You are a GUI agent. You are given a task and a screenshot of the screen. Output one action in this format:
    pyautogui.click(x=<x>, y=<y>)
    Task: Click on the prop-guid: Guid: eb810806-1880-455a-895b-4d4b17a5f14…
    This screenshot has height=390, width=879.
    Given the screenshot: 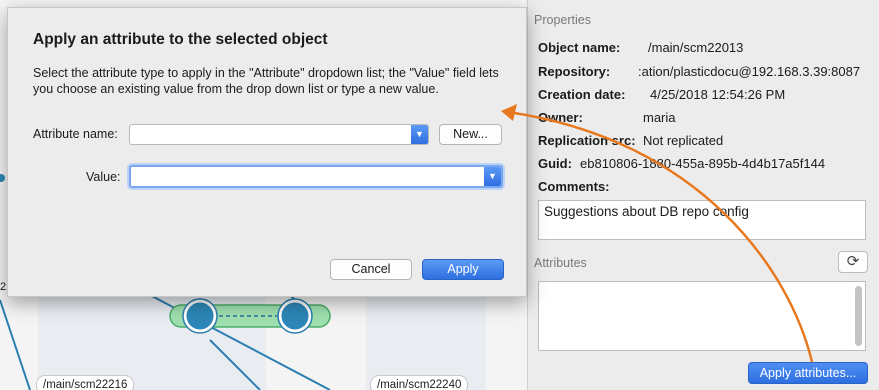 What is the action you would take?
    pyautogui.click(x=681, y=163)
    